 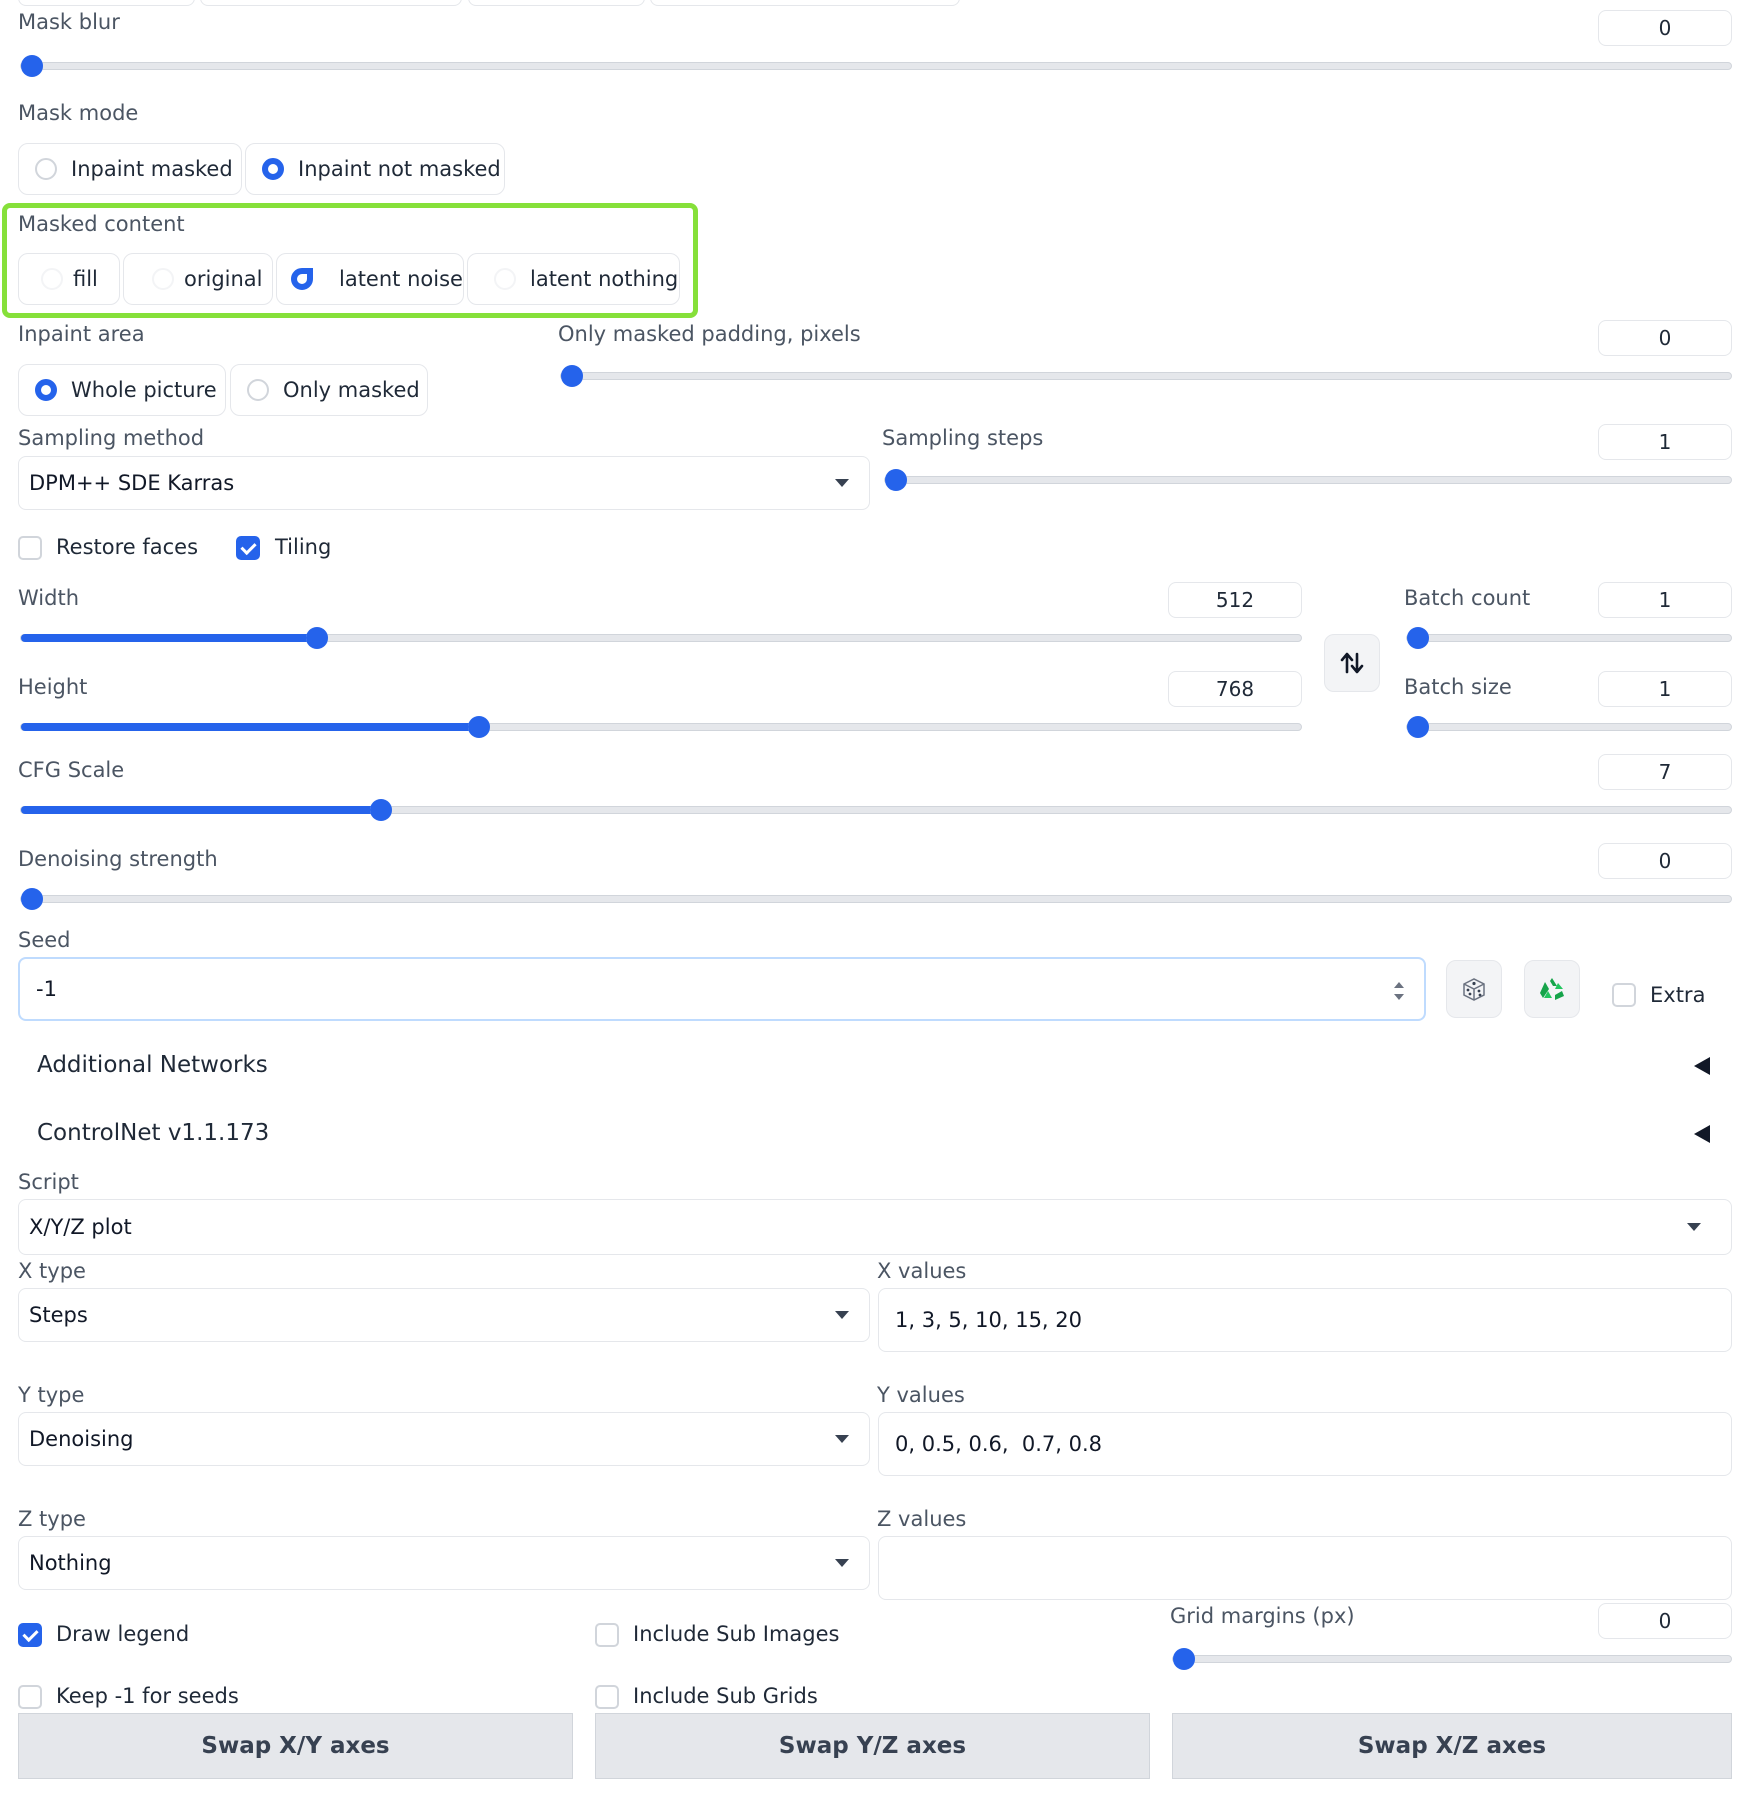 I want to click on cfg-scale-value: 7, so click(x=1665, y=772).